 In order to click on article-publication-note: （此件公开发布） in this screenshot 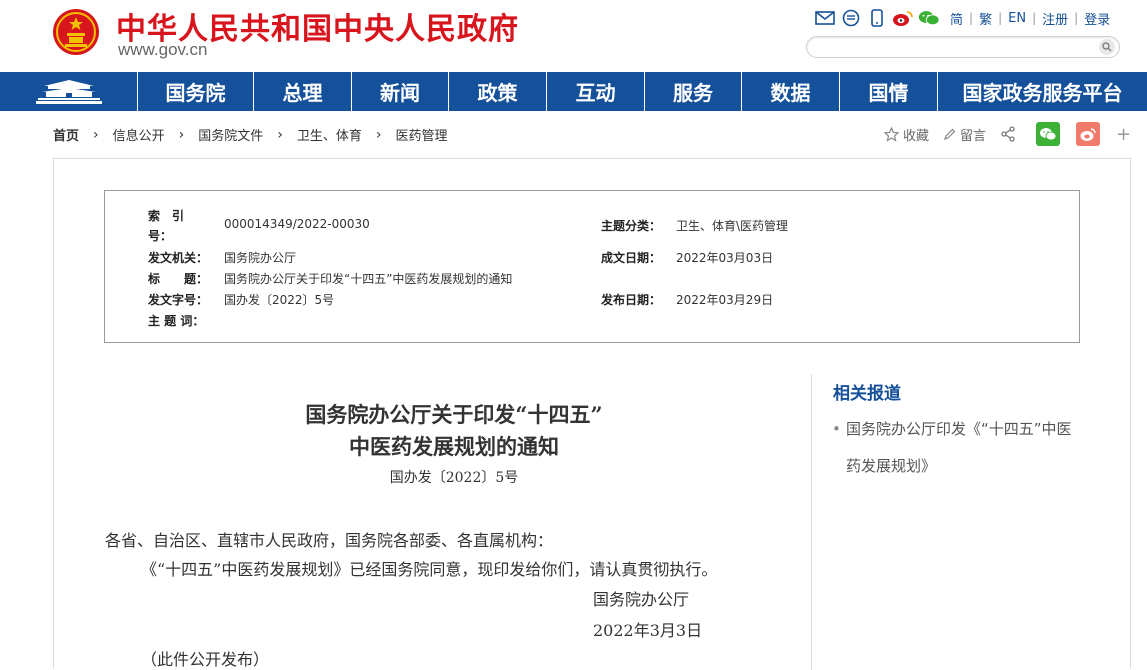, I will do `click(205, 659)`.